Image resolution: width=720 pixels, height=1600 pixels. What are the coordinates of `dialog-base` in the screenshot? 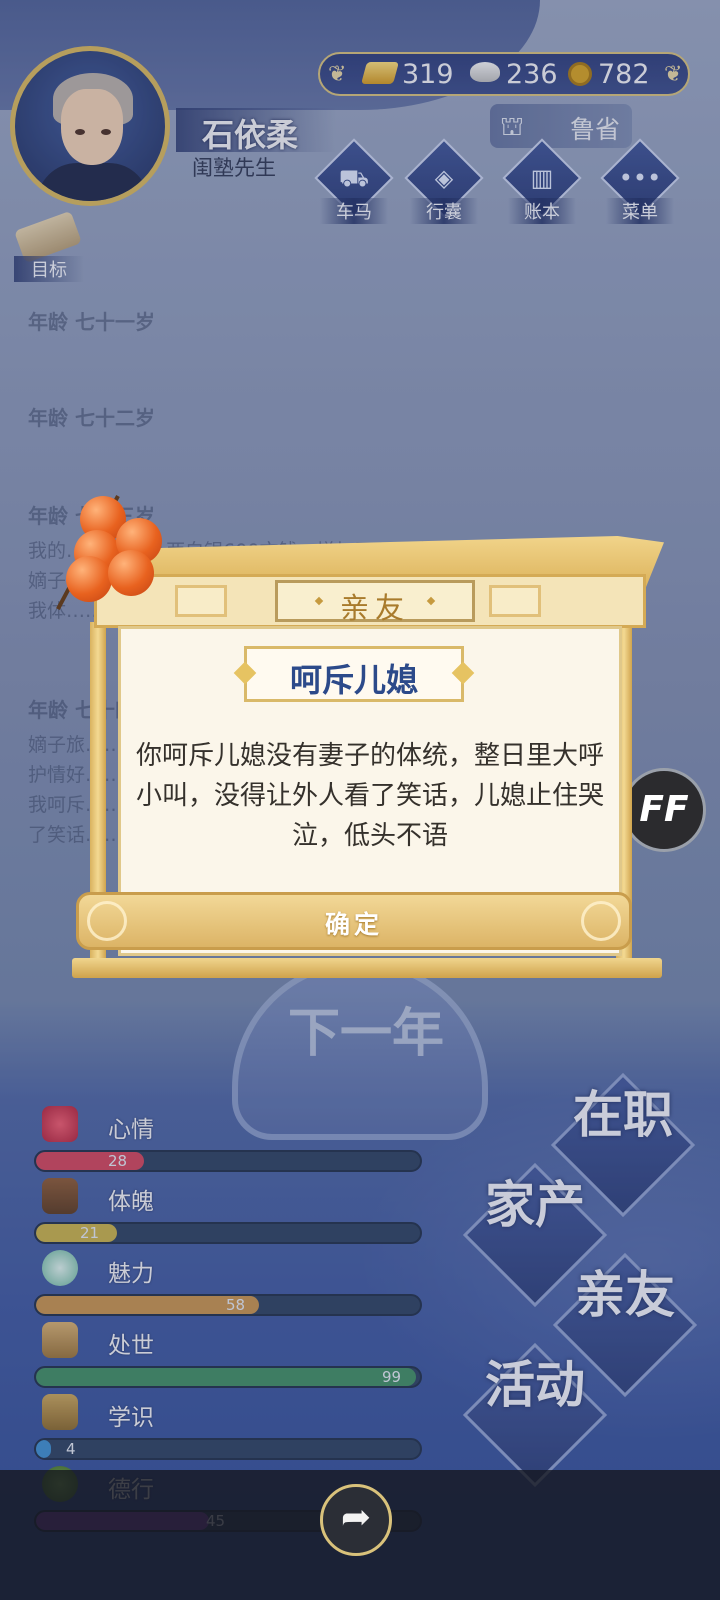 It's located at (367, 968).